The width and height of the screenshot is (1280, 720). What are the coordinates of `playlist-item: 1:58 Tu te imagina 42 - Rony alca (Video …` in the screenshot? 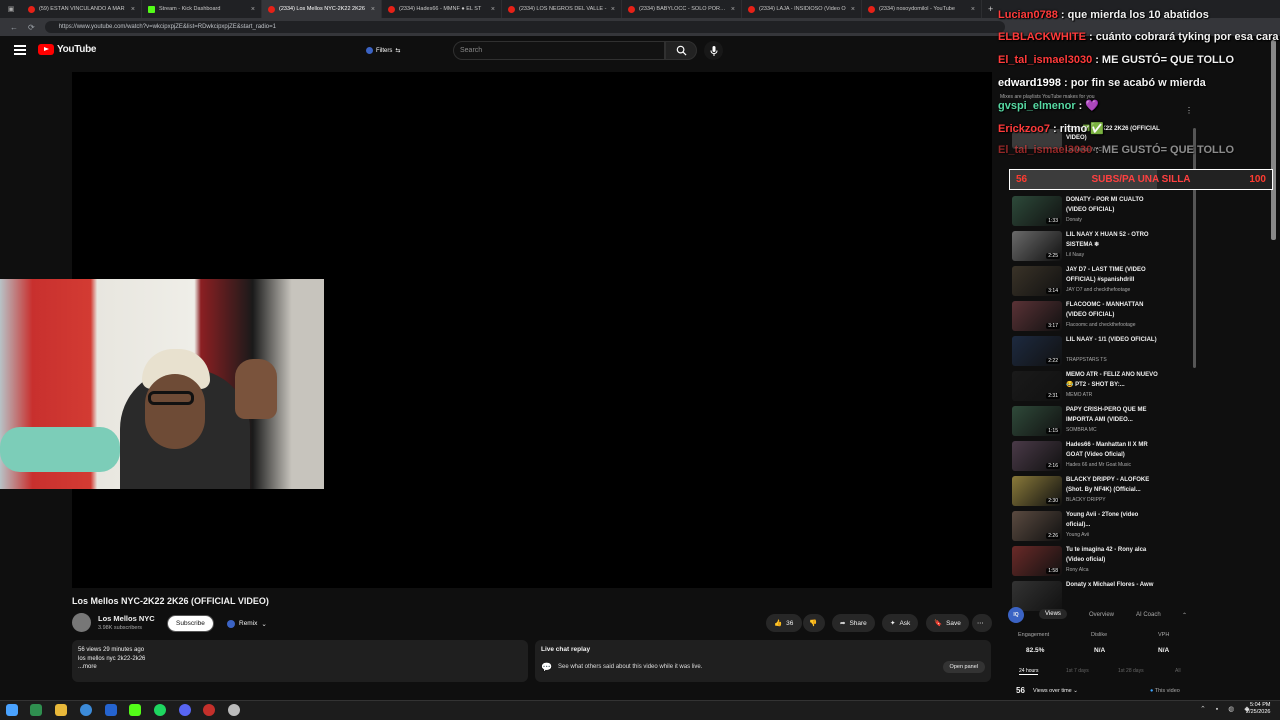 It's located at (1102, 562).